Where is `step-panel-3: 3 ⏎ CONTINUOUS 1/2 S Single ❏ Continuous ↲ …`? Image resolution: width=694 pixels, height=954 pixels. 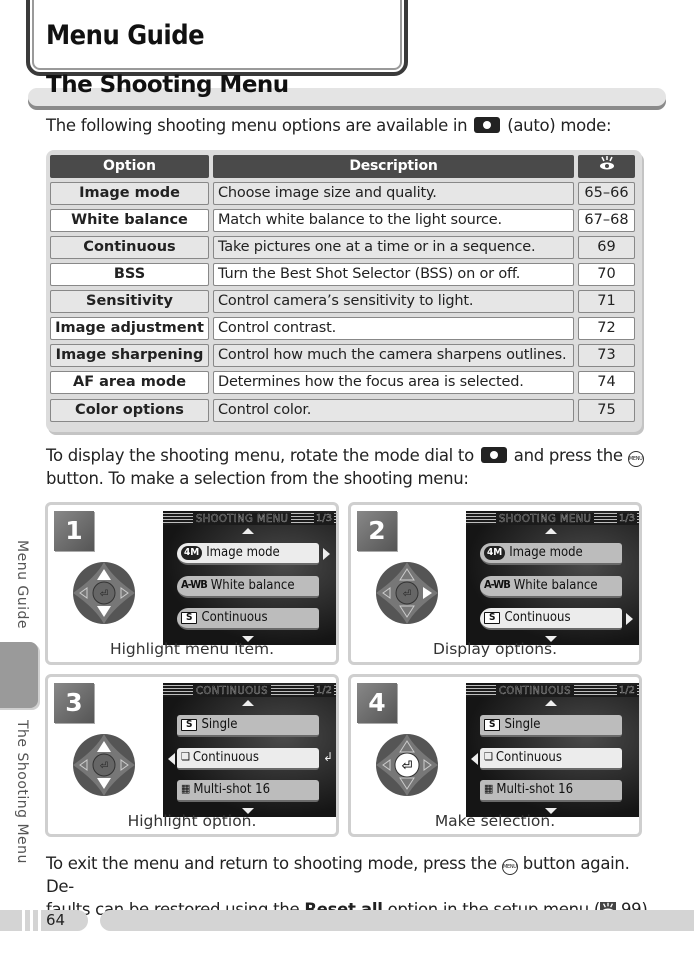 step-panel-3: 3 ⏎ CONTINUOUS 1/2 S Single ❏ Continuous ↲ … is located at coordinates (192, 755).